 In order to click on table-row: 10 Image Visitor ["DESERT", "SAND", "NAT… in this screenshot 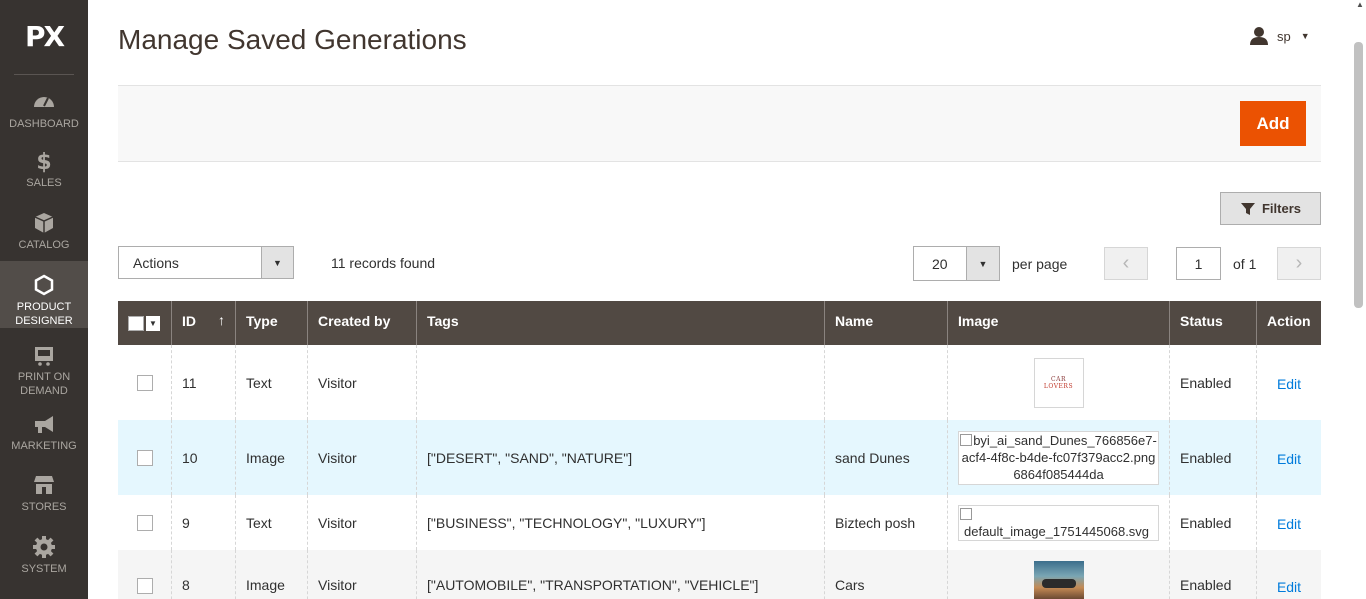, I will do `click(719, 457)`.